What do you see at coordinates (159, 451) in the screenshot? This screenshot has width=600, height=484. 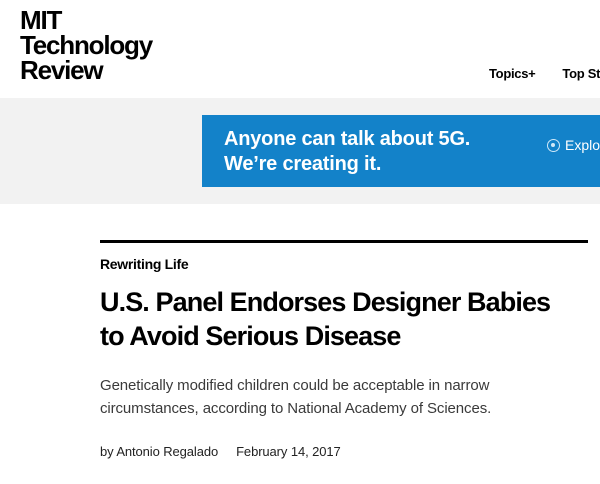 I see `author-link: by Antonio Regalado` at bounding box center [159, 451].